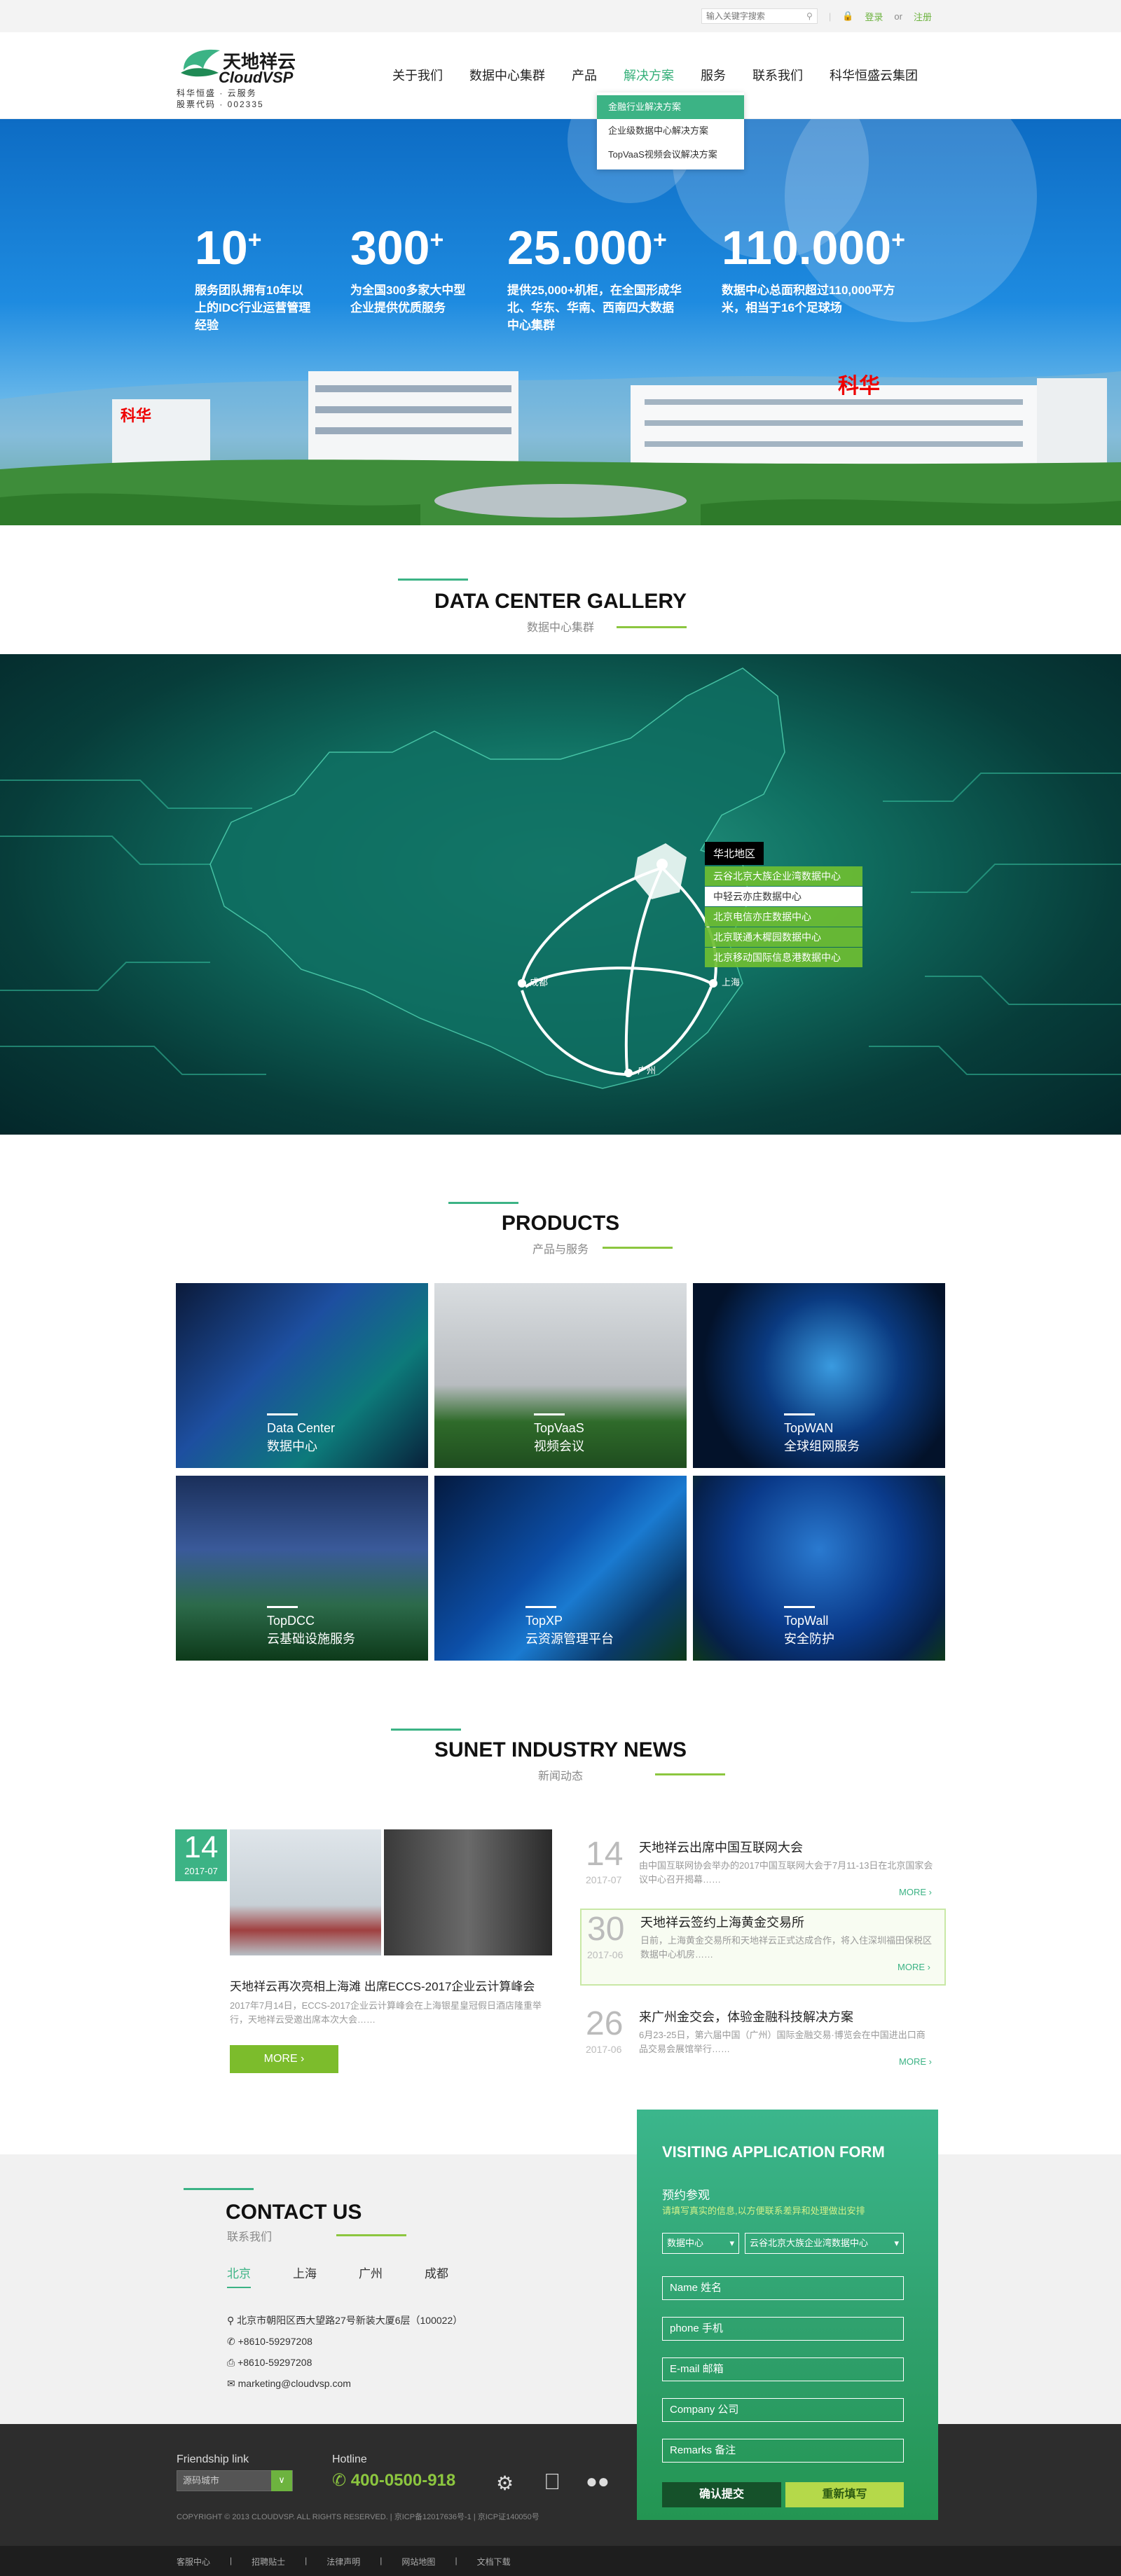 The width and height of the screenshot is (1121, 2576). What do you see at coordinates (844, 2495) in the screenshot?
I see `reset-button: 重新填写` at bounding box center [844, 2495].